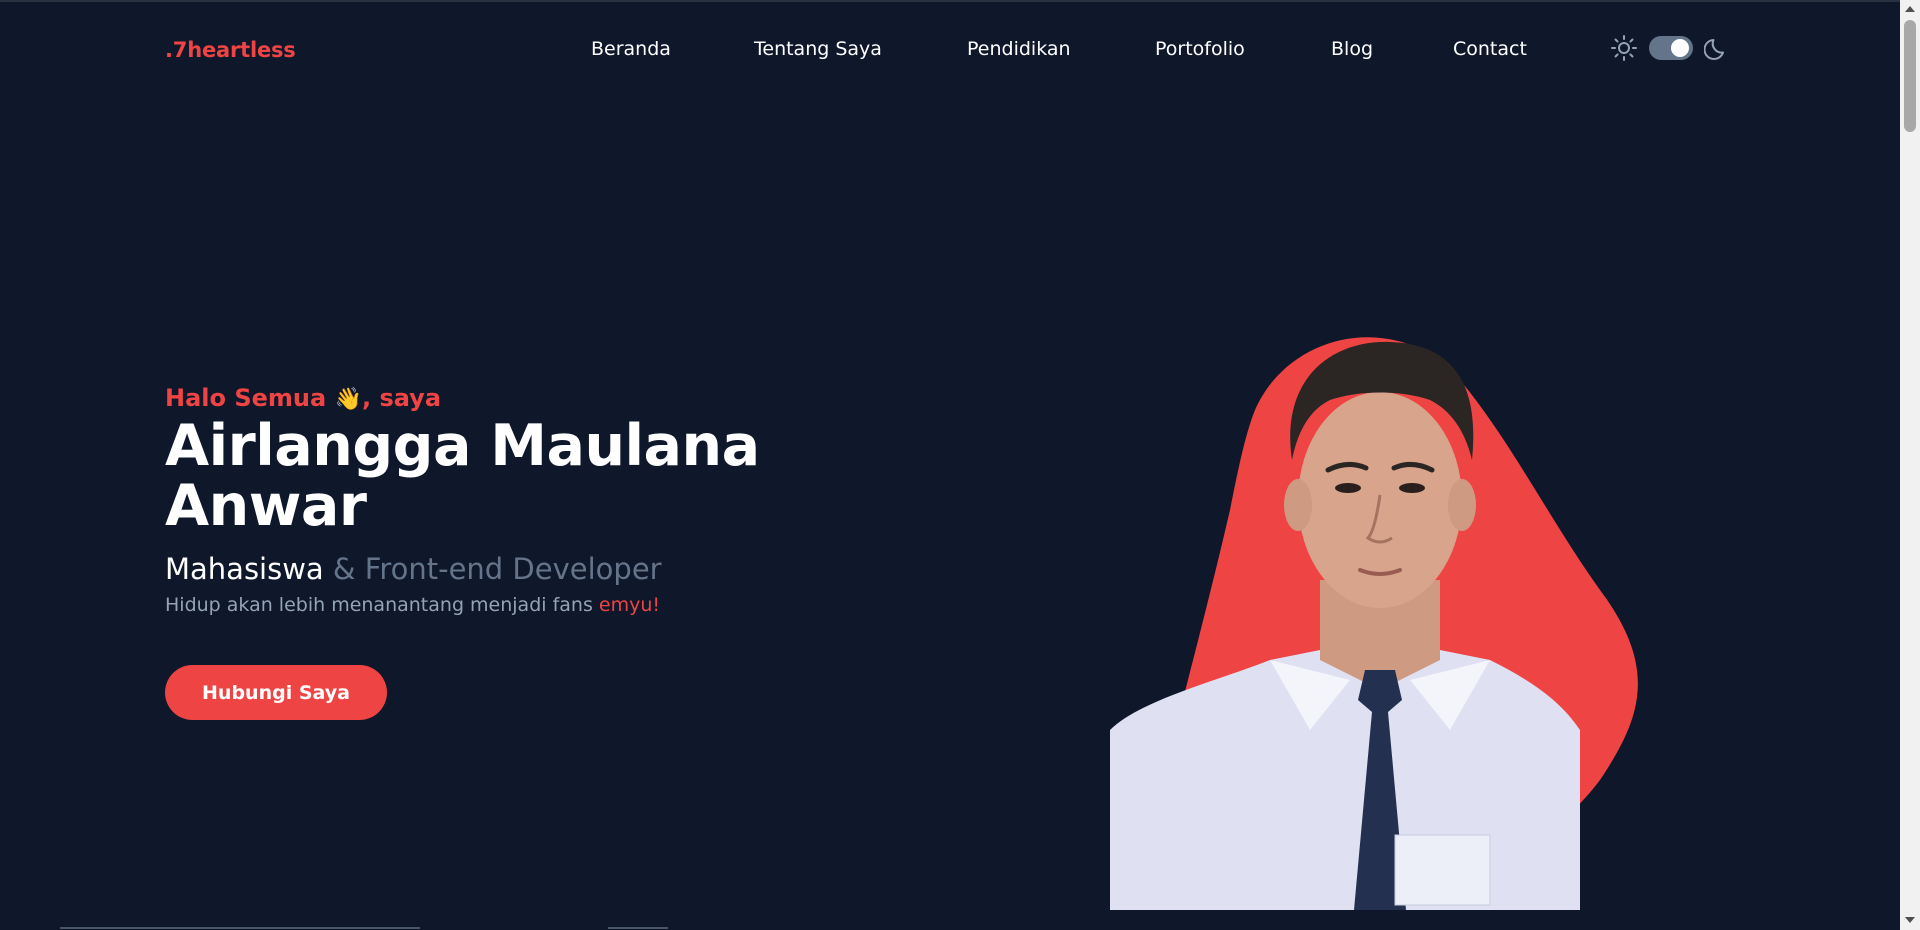  What do you see at coordinates (266, 506) in the screenshot?
I see `hero-name-line2: Anwar` at bounding box center [266, 506].